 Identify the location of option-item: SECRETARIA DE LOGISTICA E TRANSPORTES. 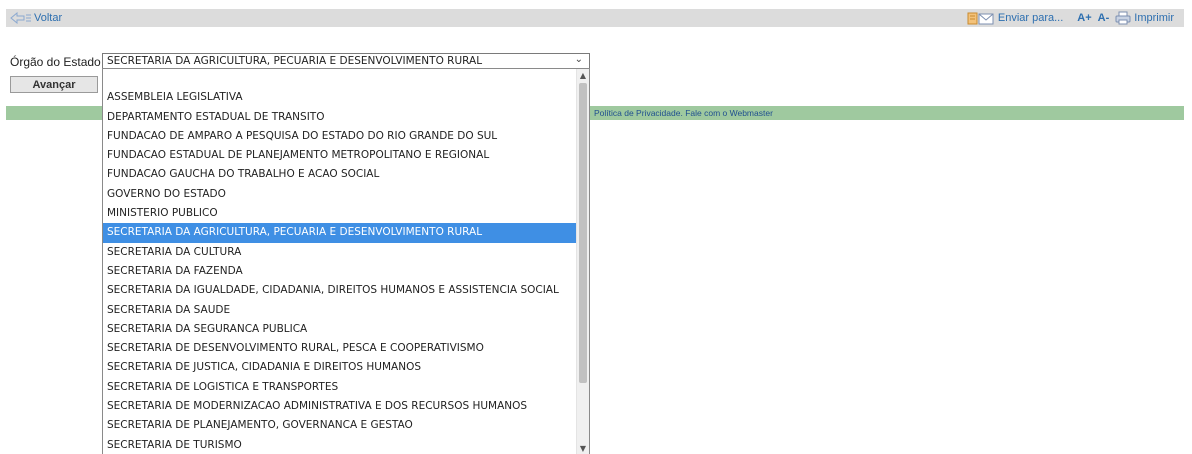
(340, 387).